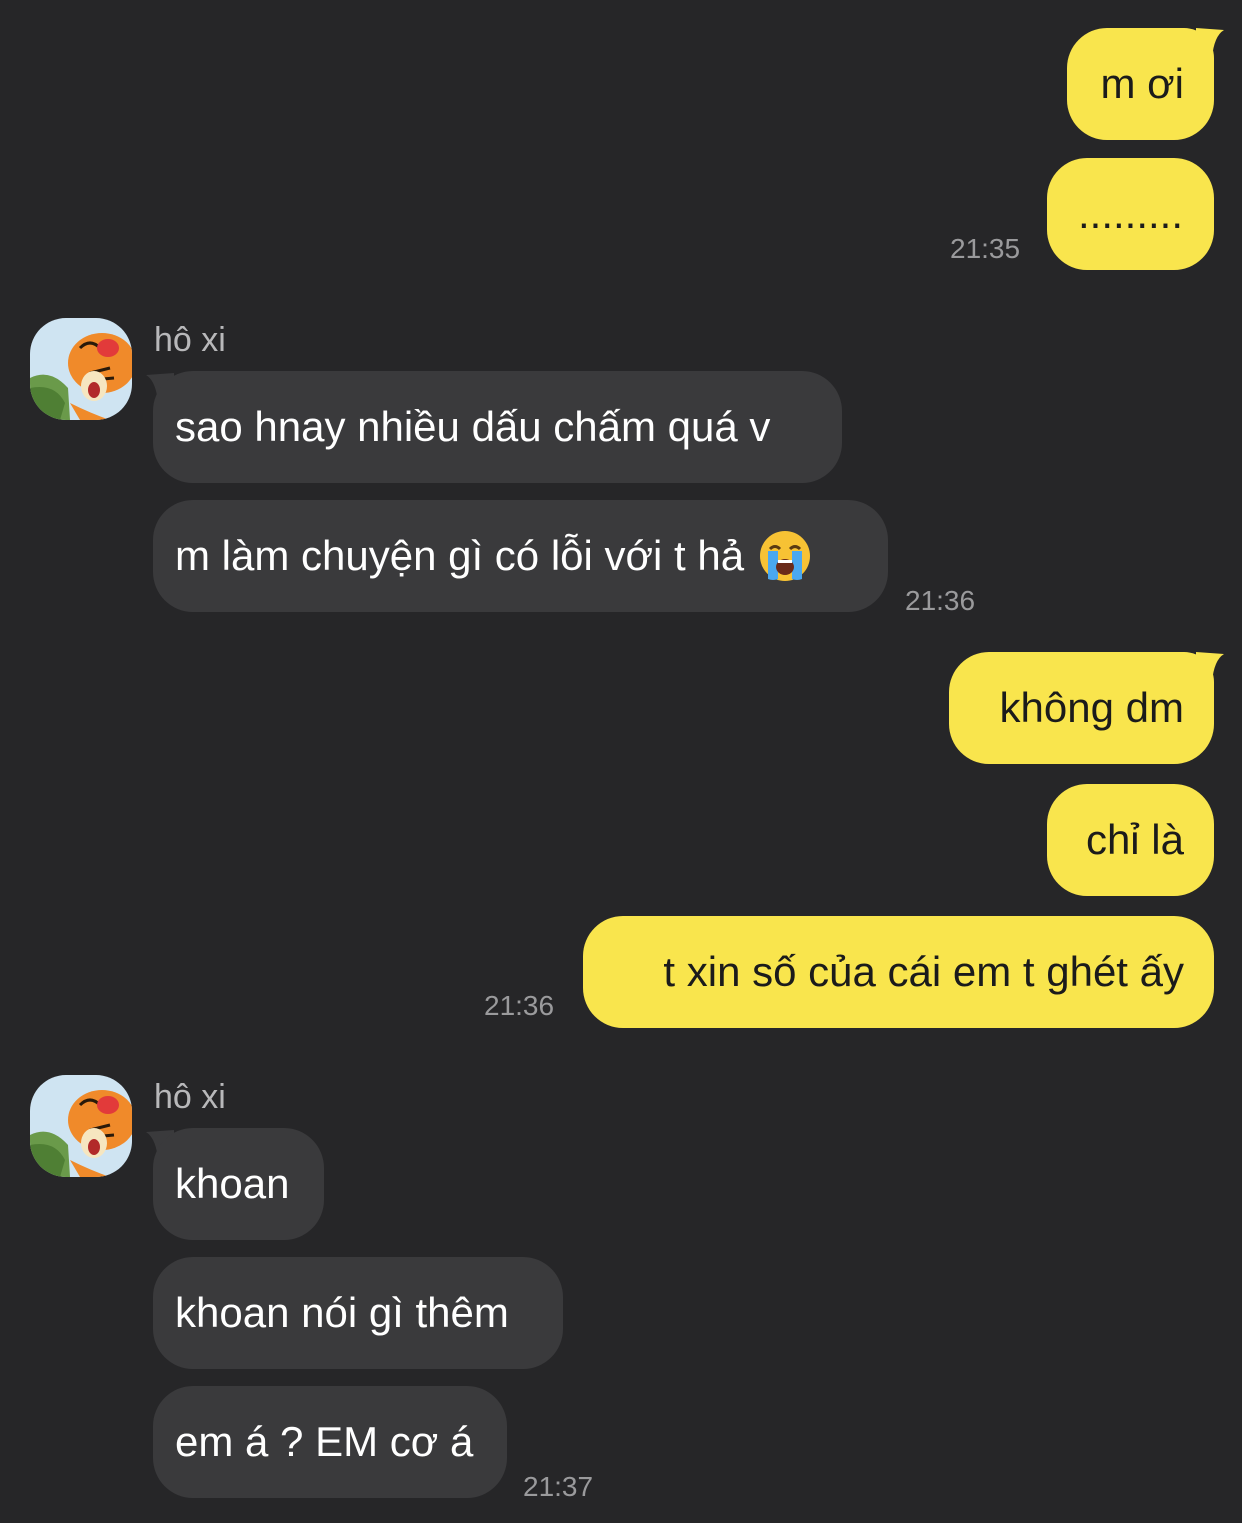 Image resolution: width=1242 pixels, height=1523 pixels. I want to click on incoming-message-bubble: sao hnay nhiều dấu chấm quá v, so click(497, 427).